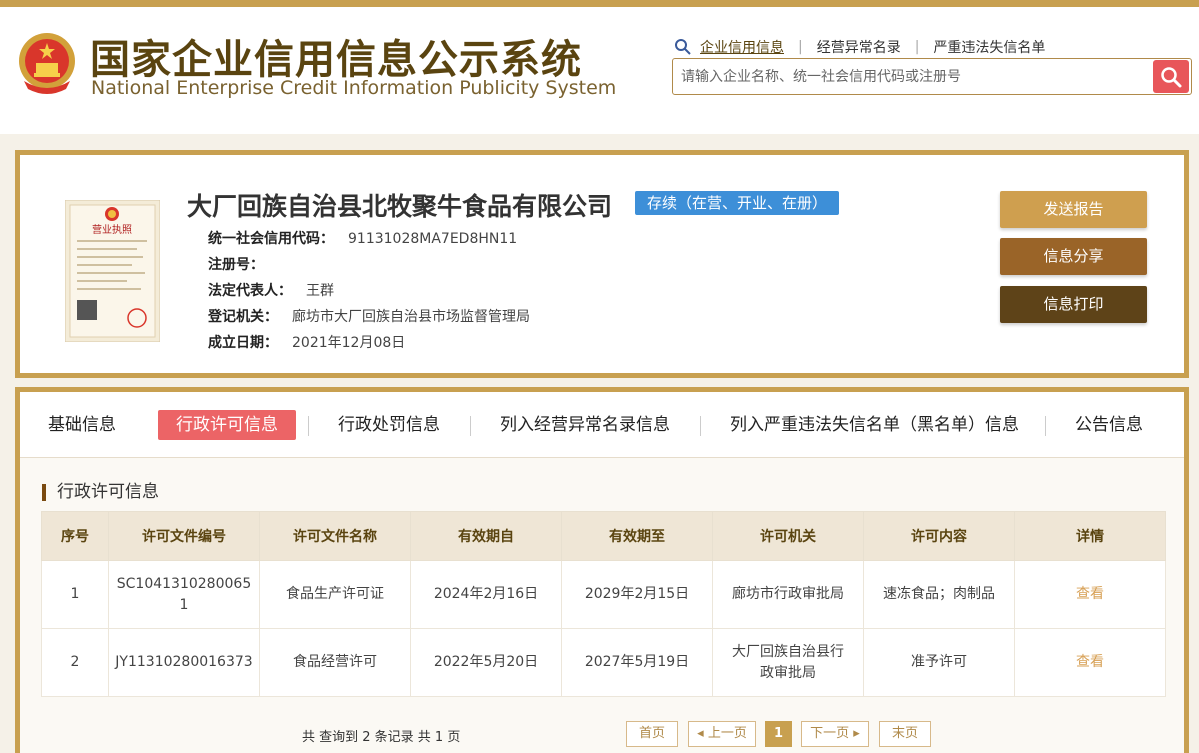 This screenshot has width=1199, height=753. What do you see at coordinates (652, 734) in the screenshot?
I see `first-page-button: 首页` at bounding box center [652, 734].